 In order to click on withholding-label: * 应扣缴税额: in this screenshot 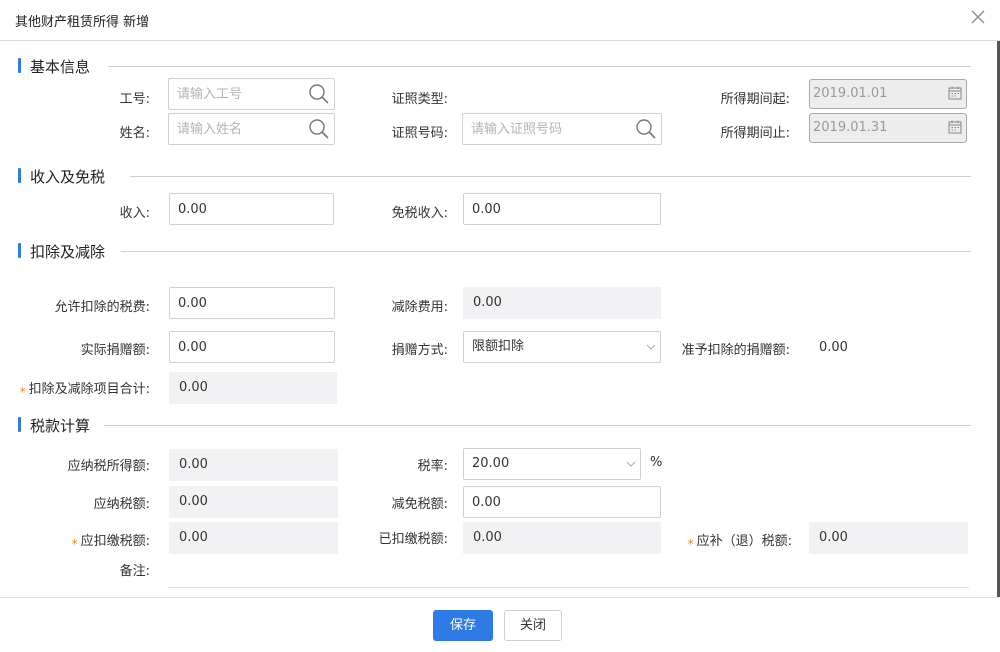, I will do `click(85, 540)`.